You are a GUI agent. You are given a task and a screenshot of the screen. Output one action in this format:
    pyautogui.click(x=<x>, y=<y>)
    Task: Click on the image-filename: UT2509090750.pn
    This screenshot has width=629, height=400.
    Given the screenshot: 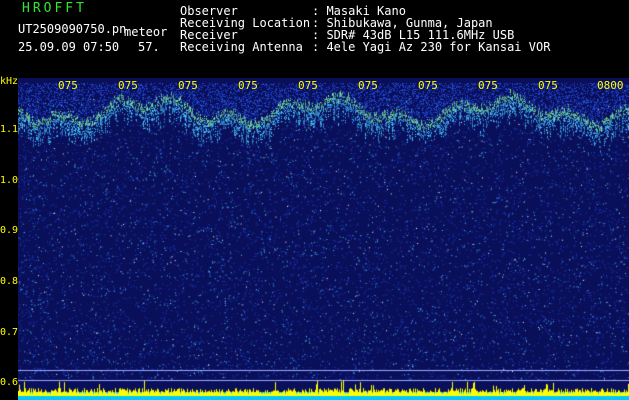 What is the action you would take?
    pyautogui.click(x=72, y=29)
    